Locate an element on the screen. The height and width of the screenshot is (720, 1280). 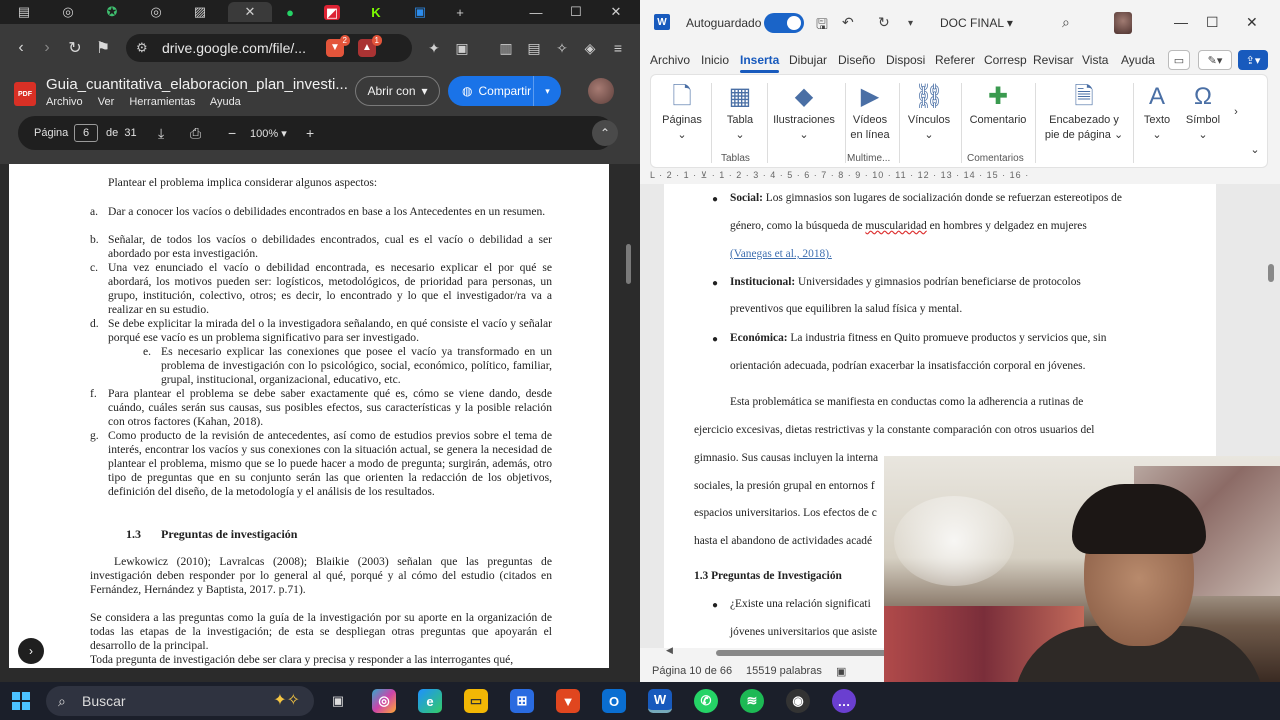
tab-disposicion: Disposi is located at coordinates (905, 60).